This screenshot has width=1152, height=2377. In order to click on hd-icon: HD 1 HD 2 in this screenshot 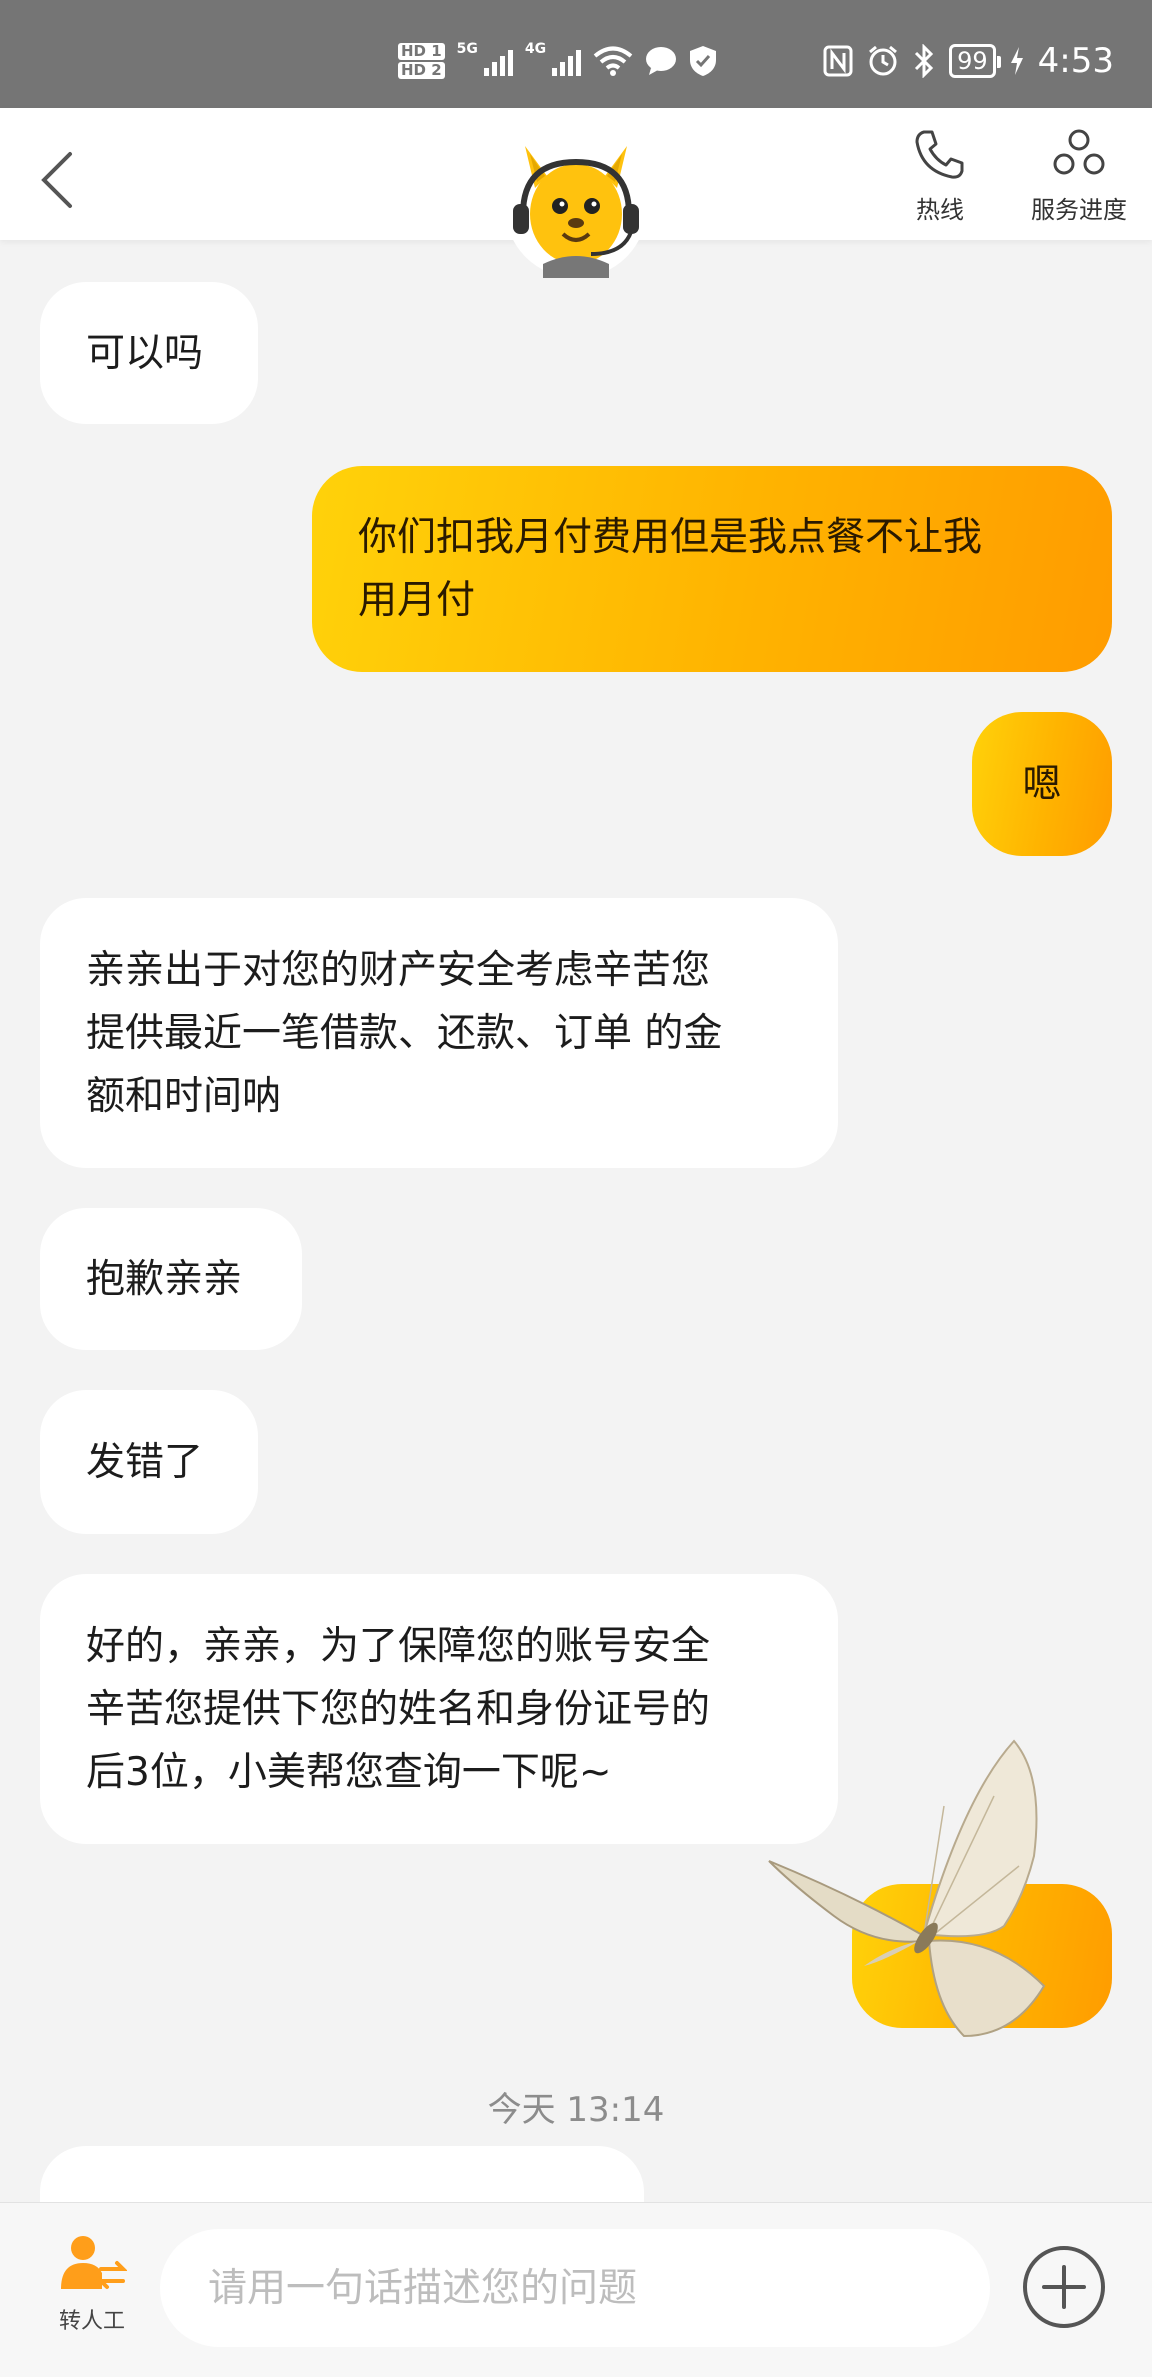, I will do `click(421, 61)`.